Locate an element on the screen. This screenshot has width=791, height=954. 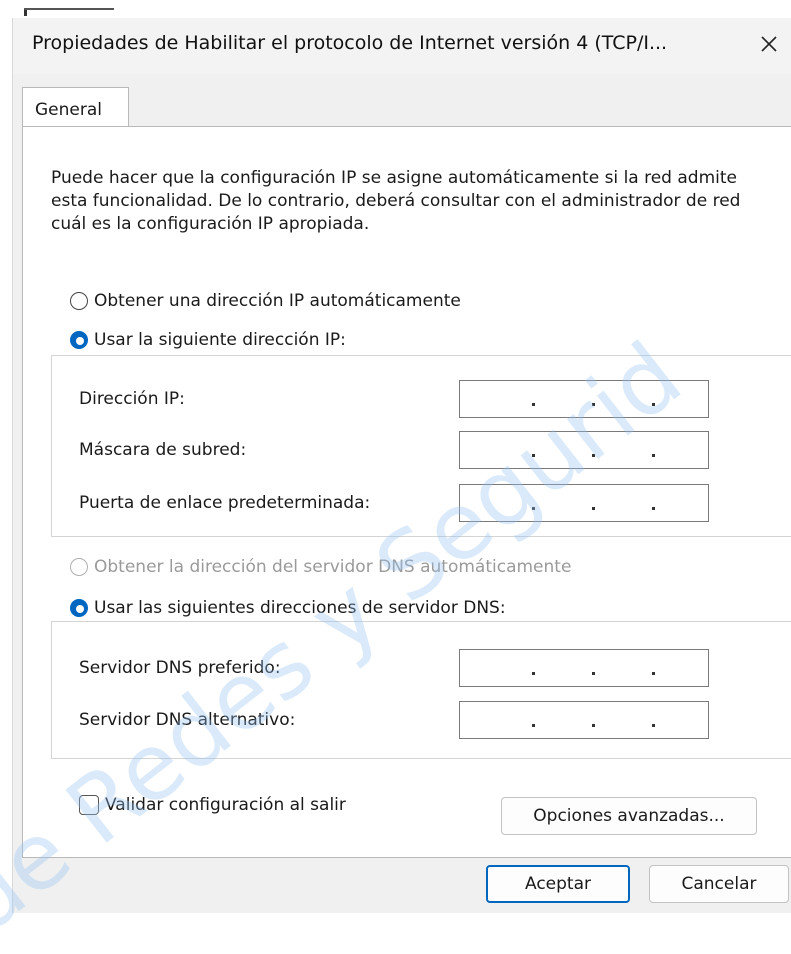
default-gateway-label: Puerta de enlace predeterminada: is located at coordinates (225, 503).